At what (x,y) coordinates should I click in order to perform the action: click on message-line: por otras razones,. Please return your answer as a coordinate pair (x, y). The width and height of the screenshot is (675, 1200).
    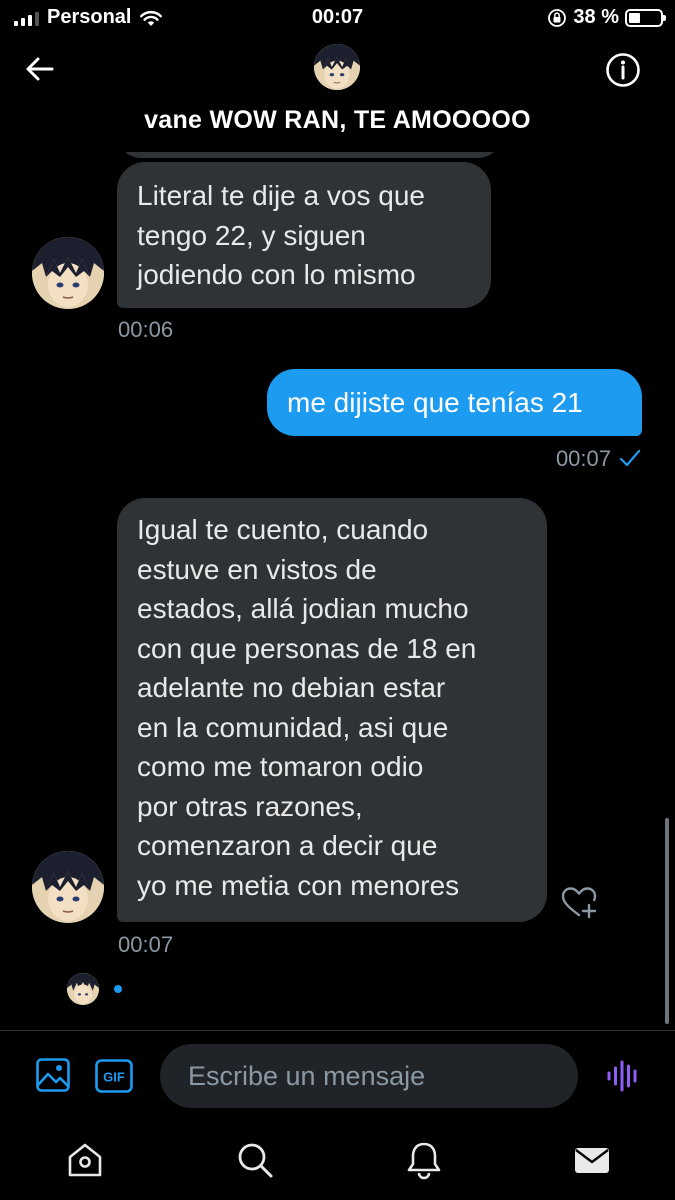
    Looking at the image, I should click on (250, 806).